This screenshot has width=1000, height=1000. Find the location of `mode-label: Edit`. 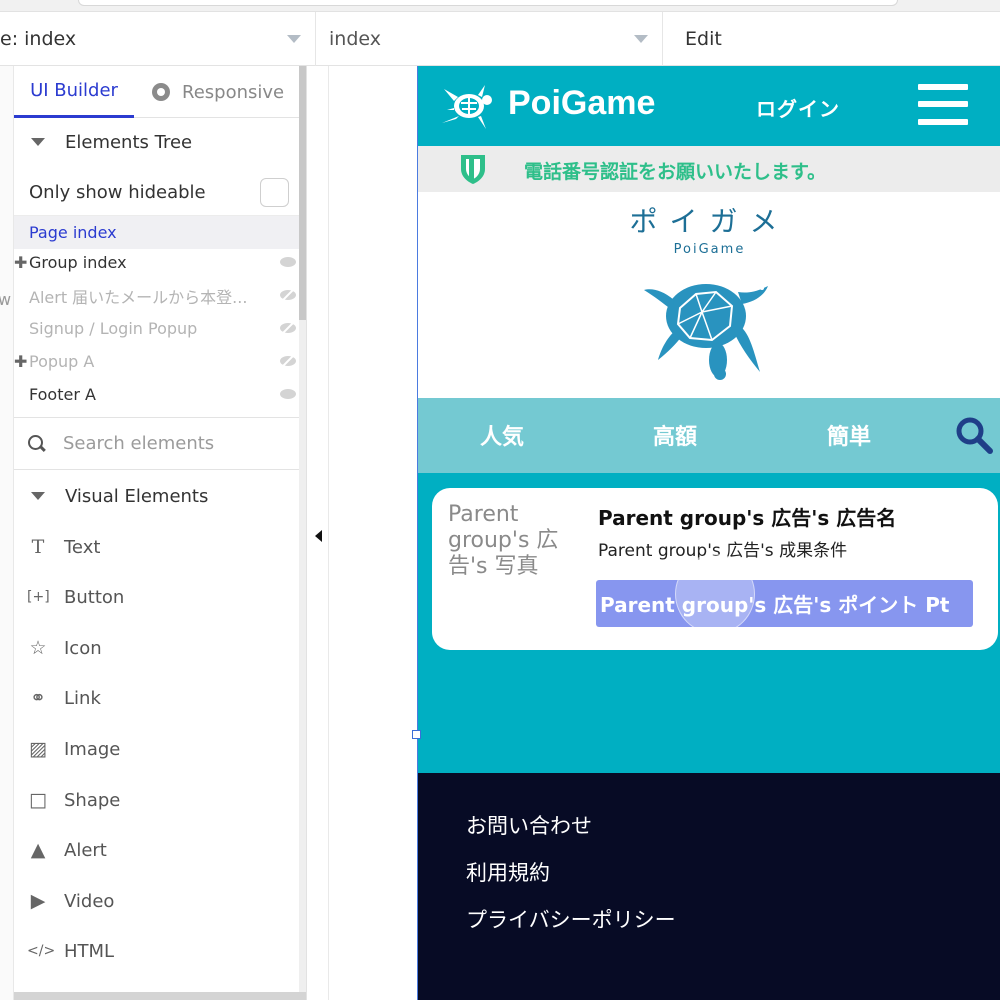

mode-label: Edit is located at coordinates (703, 39).